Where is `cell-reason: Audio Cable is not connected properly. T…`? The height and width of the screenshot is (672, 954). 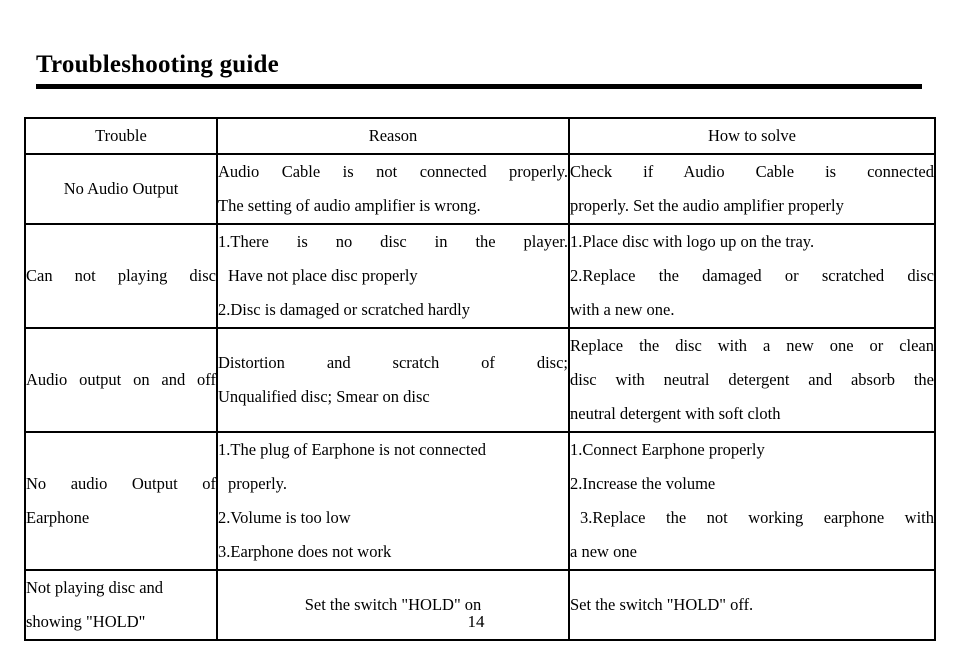
cell-reason: Audio Cable is not connected properly. T… is located at coordinates (393, 189).